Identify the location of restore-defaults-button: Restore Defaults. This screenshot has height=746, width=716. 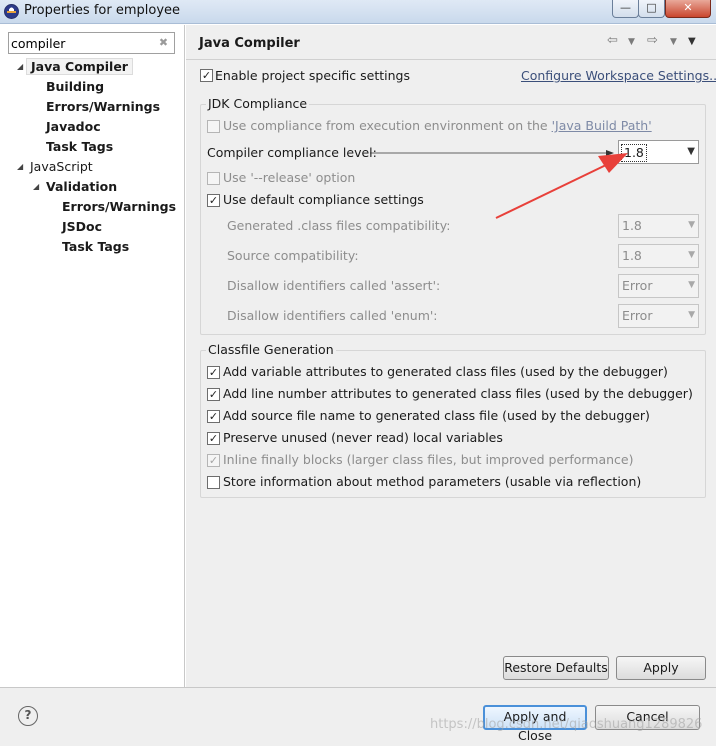
(556, 668).